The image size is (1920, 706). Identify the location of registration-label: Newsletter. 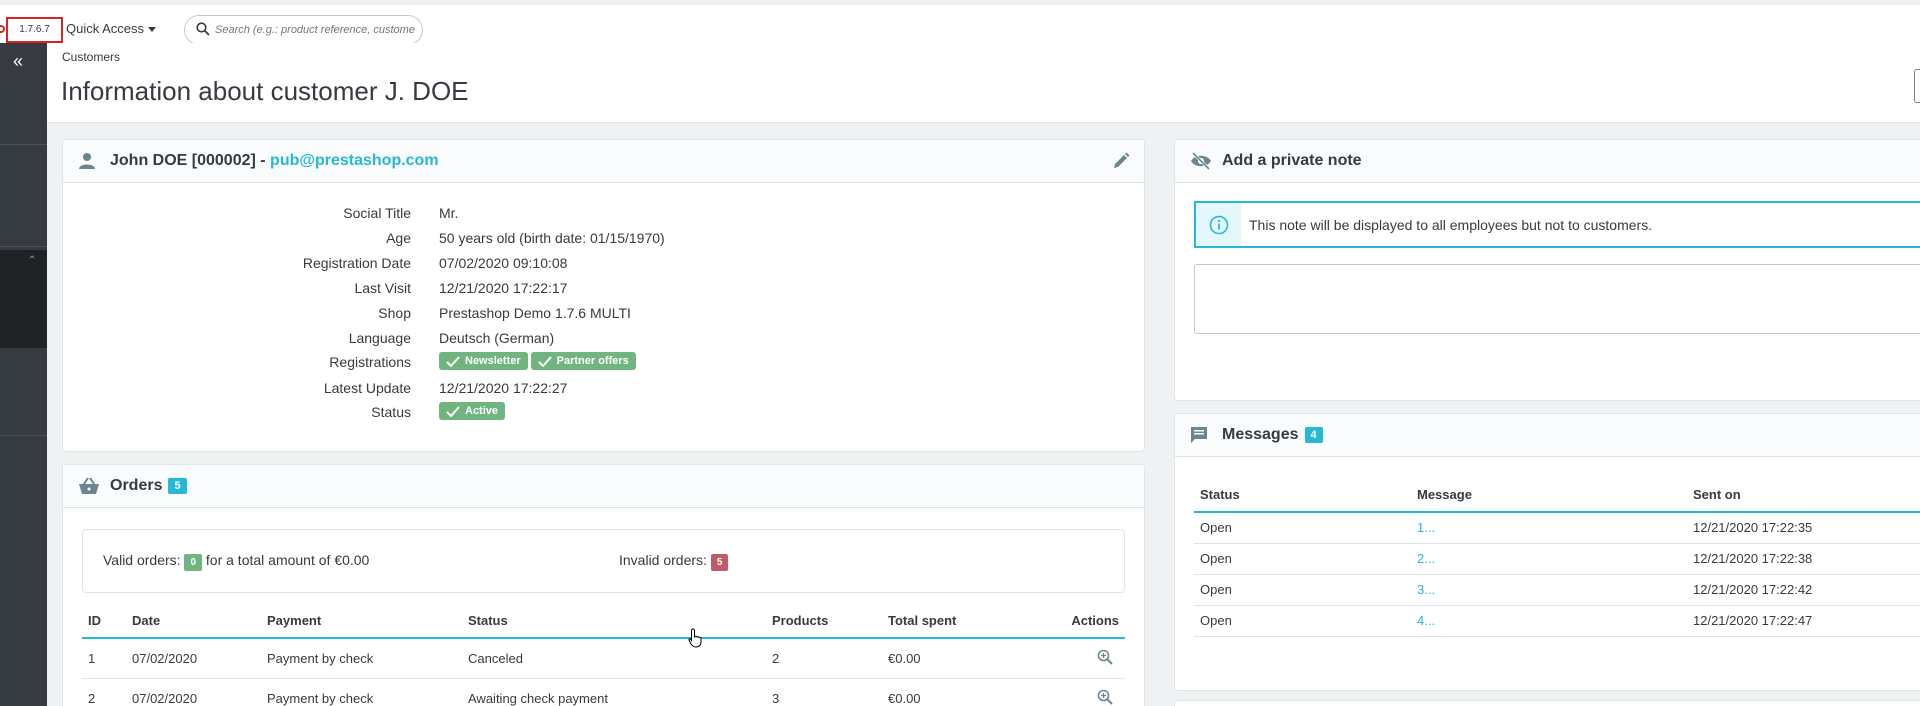
(493, 361).